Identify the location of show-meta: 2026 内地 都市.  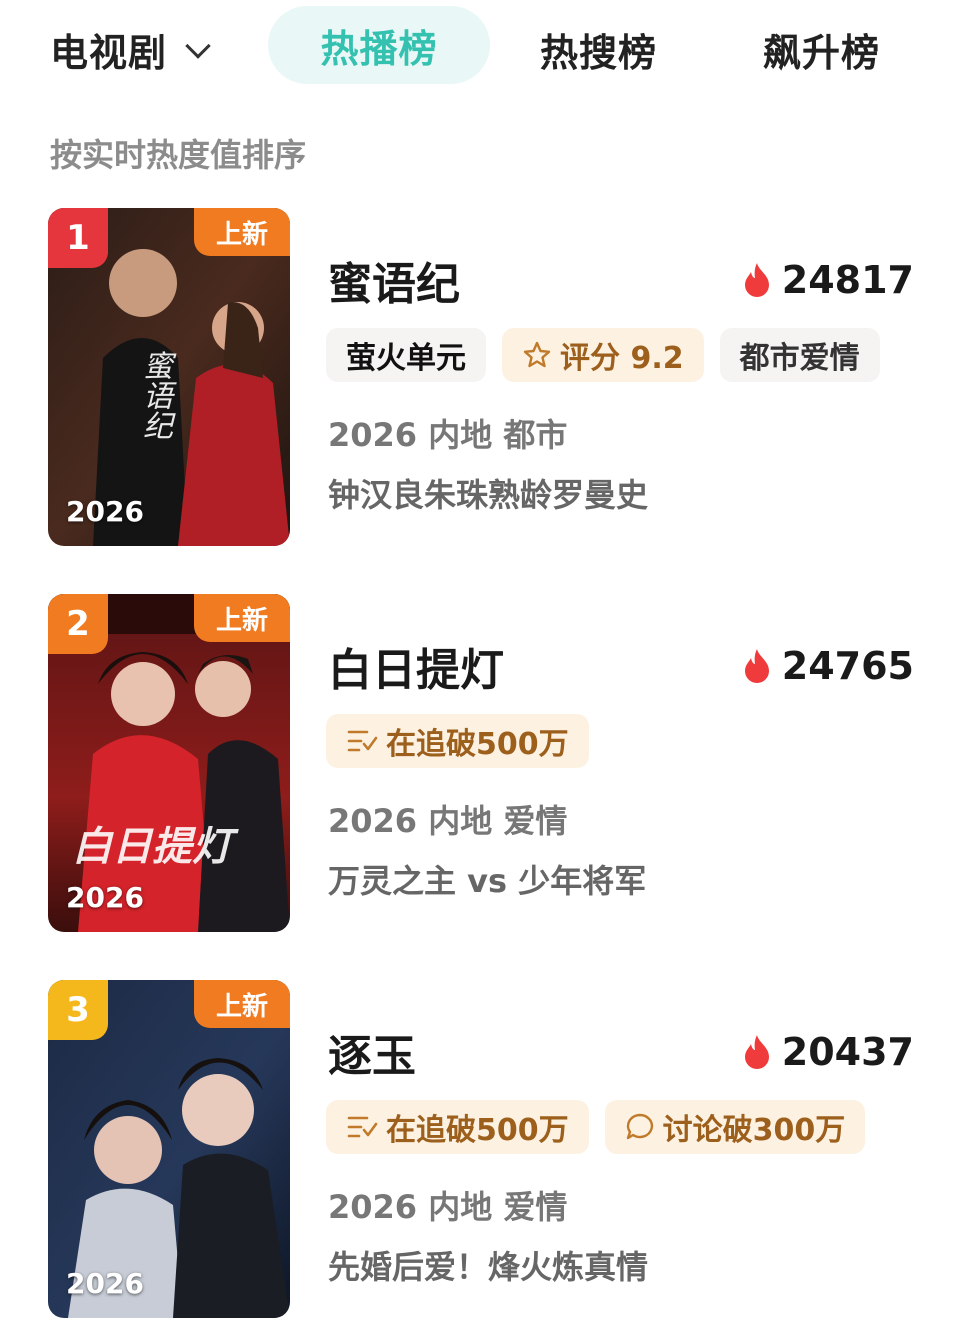
(448, 435).